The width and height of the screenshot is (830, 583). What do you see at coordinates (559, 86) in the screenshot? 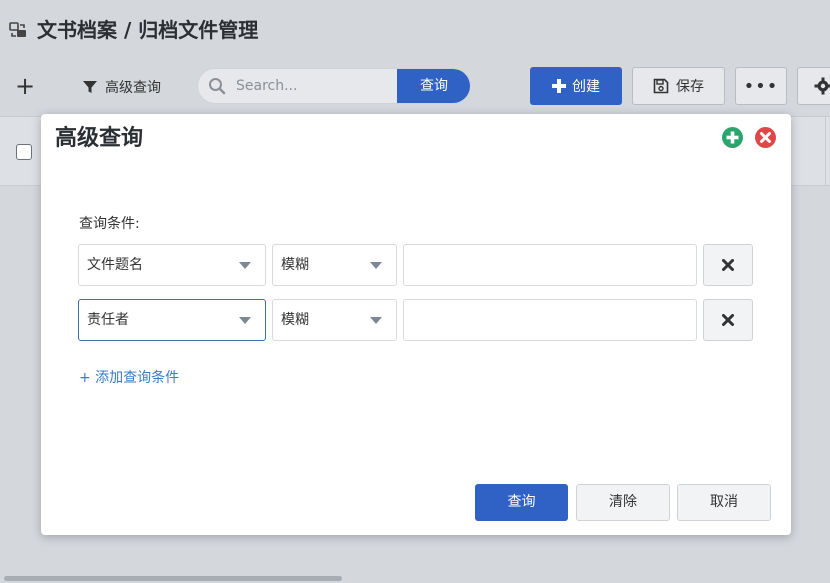
I see `plus-icon` at bounding box center [559, 86].